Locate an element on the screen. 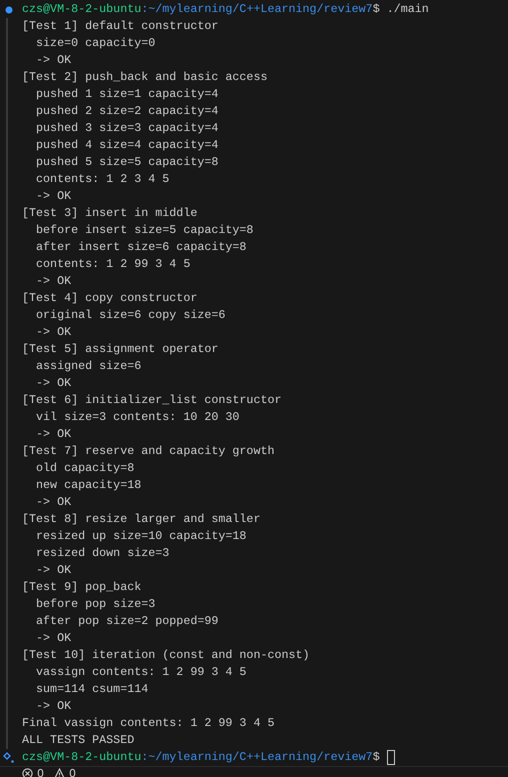 The height and width of the screenshot is (777, 508). output-line: original size=6 copy size=6 is located at coordinates (130, 315).